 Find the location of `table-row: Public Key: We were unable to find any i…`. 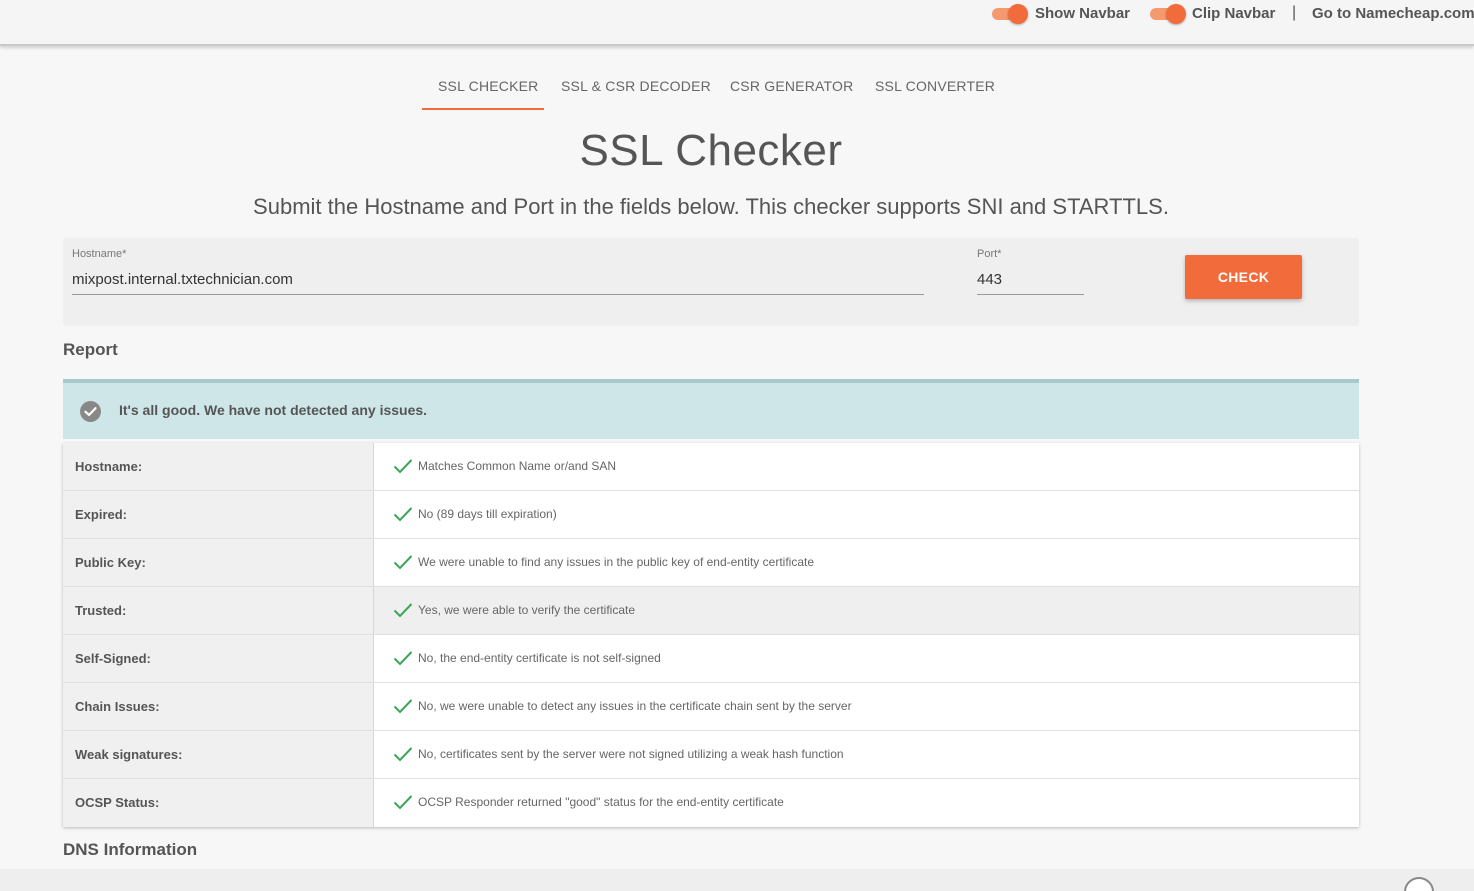

table-row: Public Key: We were unable to find any i… is located at coordinates (711, 563).